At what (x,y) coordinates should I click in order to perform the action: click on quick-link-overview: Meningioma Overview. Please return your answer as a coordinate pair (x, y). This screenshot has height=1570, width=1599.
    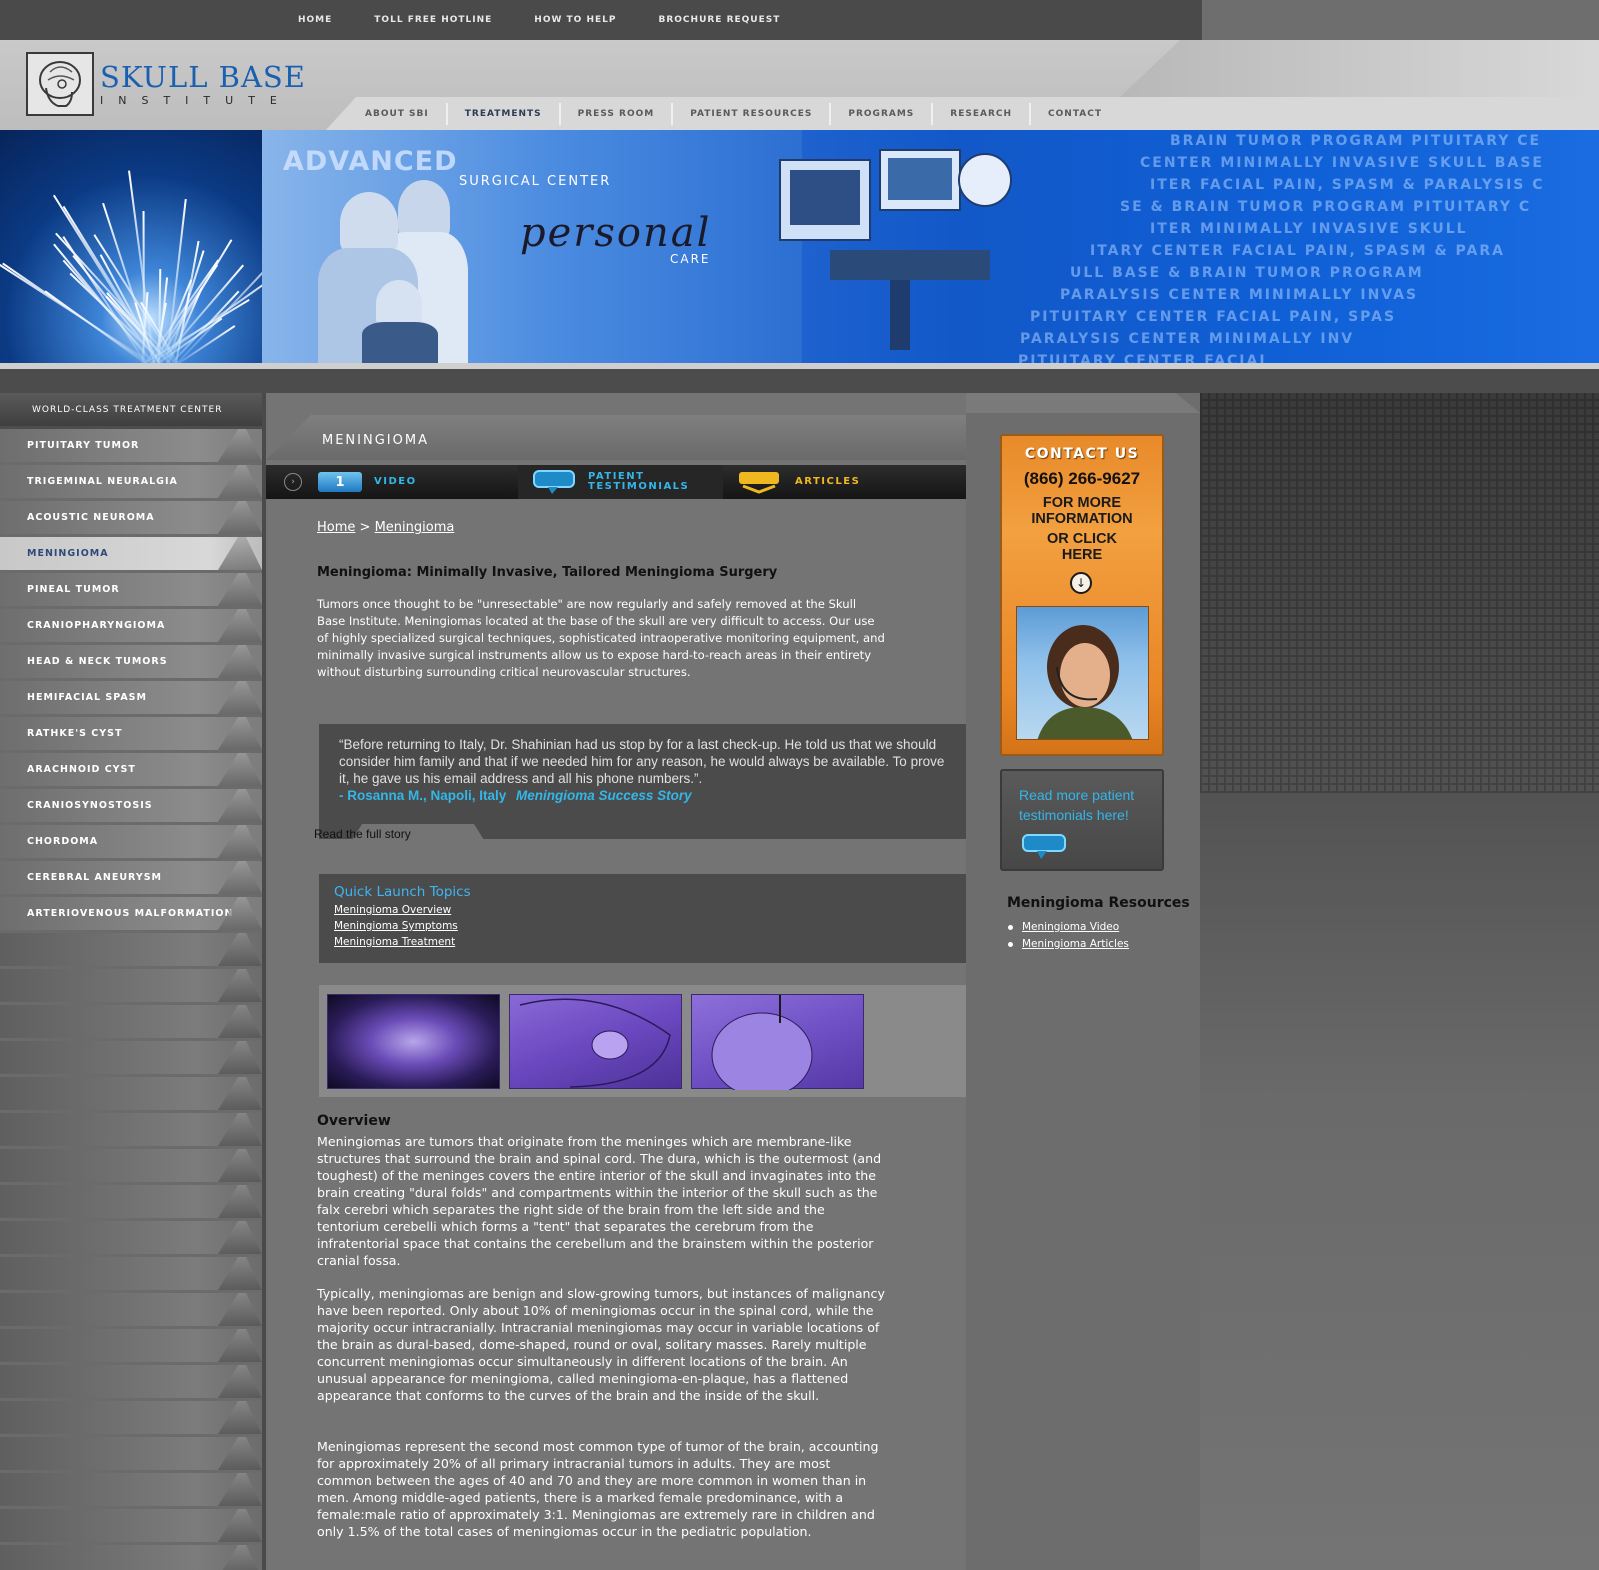
    Looking at the image, I should click on (392, 910).